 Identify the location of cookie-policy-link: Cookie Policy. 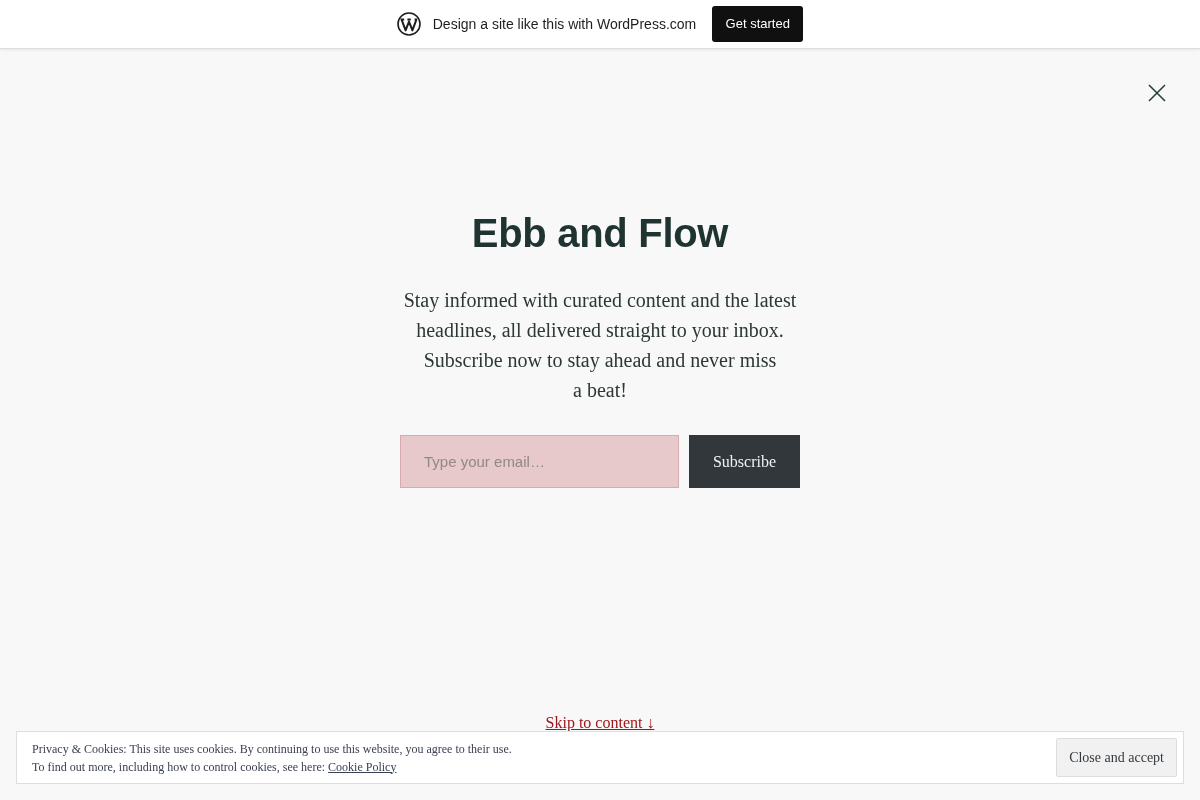
(362, 766).